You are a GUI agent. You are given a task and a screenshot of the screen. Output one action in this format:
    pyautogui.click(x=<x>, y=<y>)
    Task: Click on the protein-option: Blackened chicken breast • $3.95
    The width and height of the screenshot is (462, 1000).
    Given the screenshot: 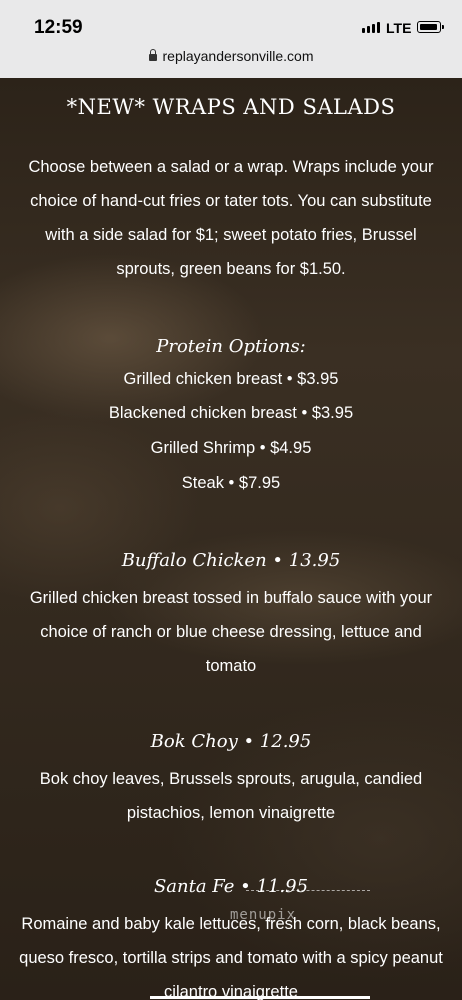 What is the action you would take?
    pyautogui.click(x=231, y=413)
    